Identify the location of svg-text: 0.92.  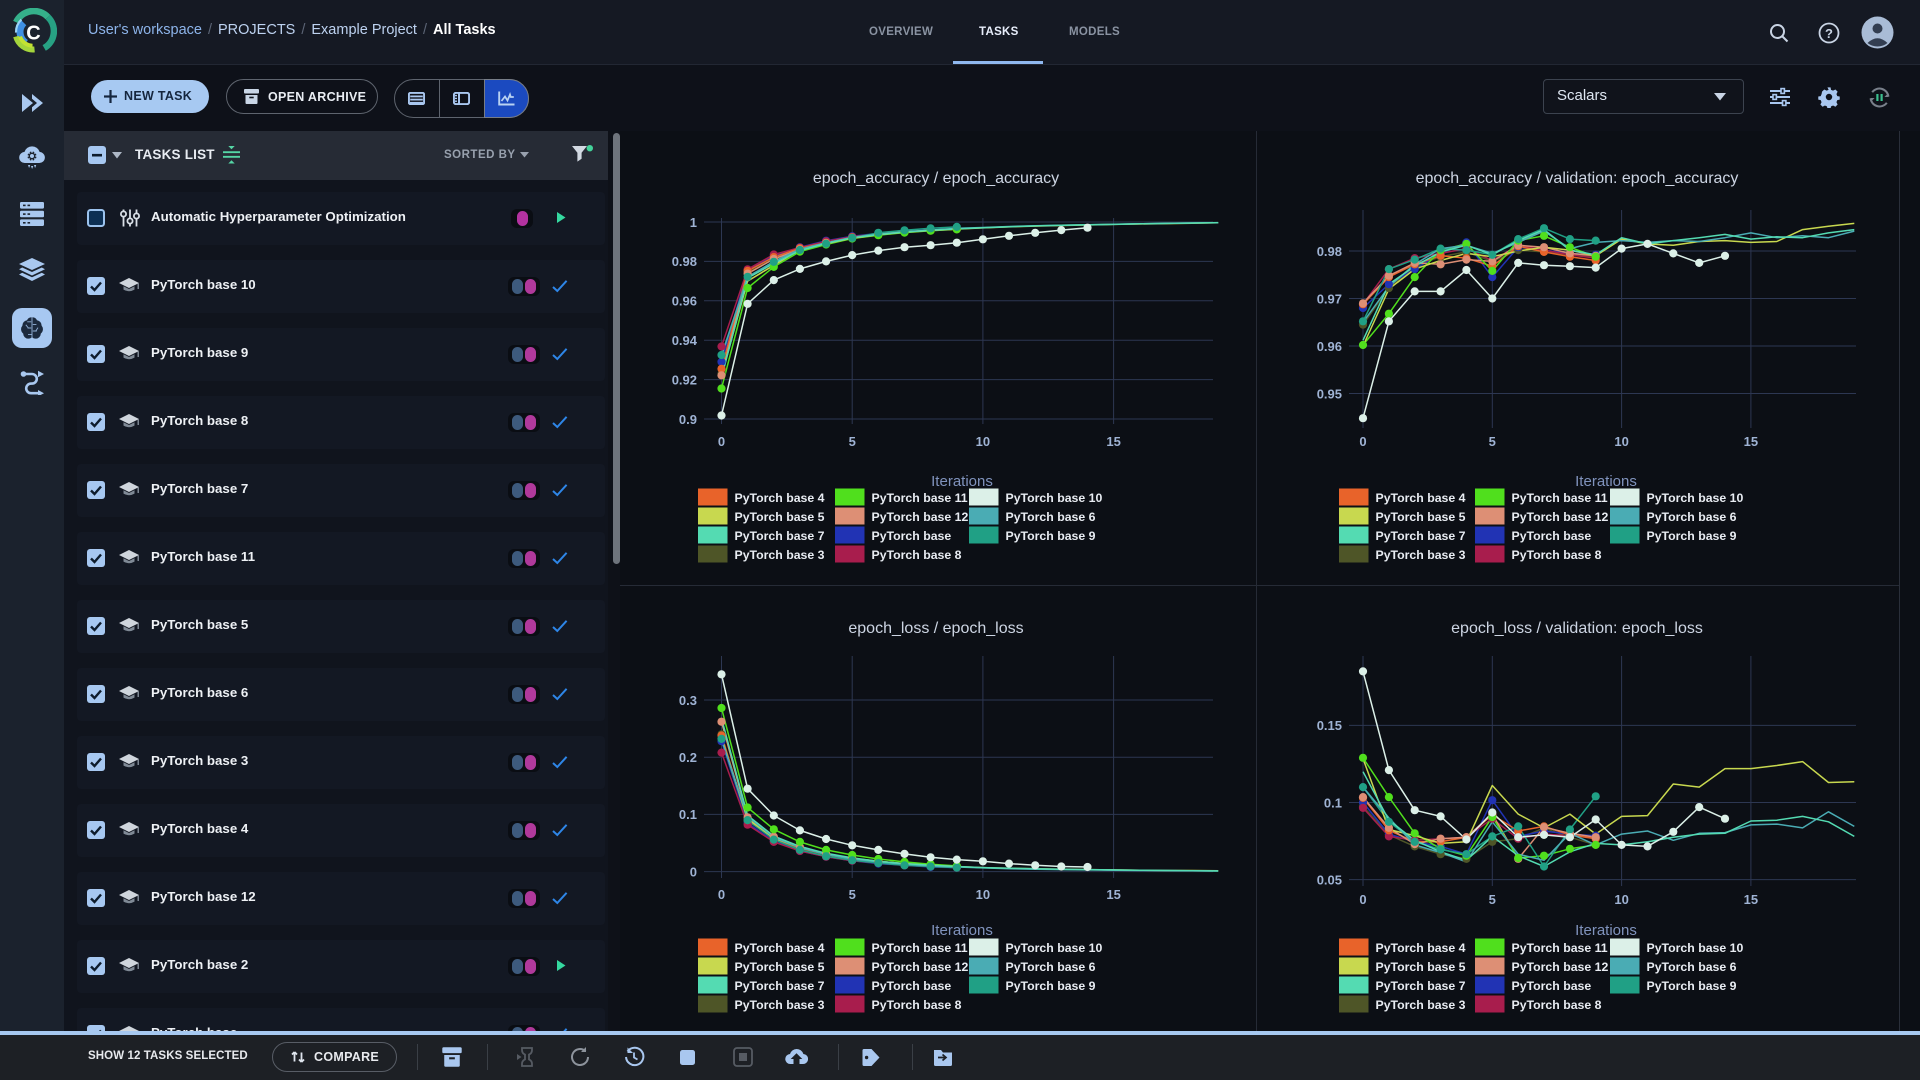
(684, 379).